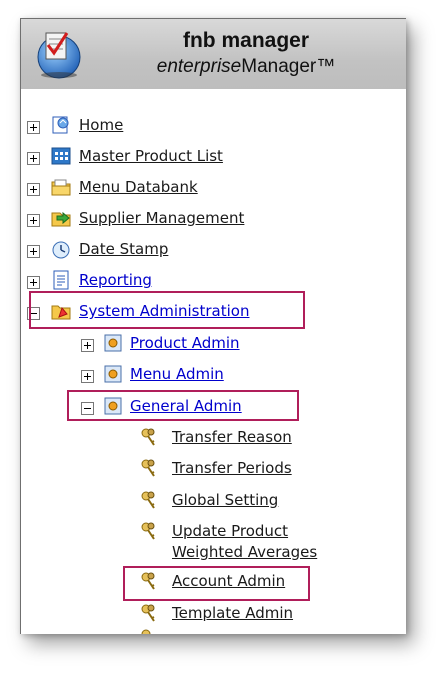 The image size is (445, 675). What do you see at coordinates (161, 218) in the screenshot?
I see `tree-item-label: Supplier Management` at bounding box center [161, 218].